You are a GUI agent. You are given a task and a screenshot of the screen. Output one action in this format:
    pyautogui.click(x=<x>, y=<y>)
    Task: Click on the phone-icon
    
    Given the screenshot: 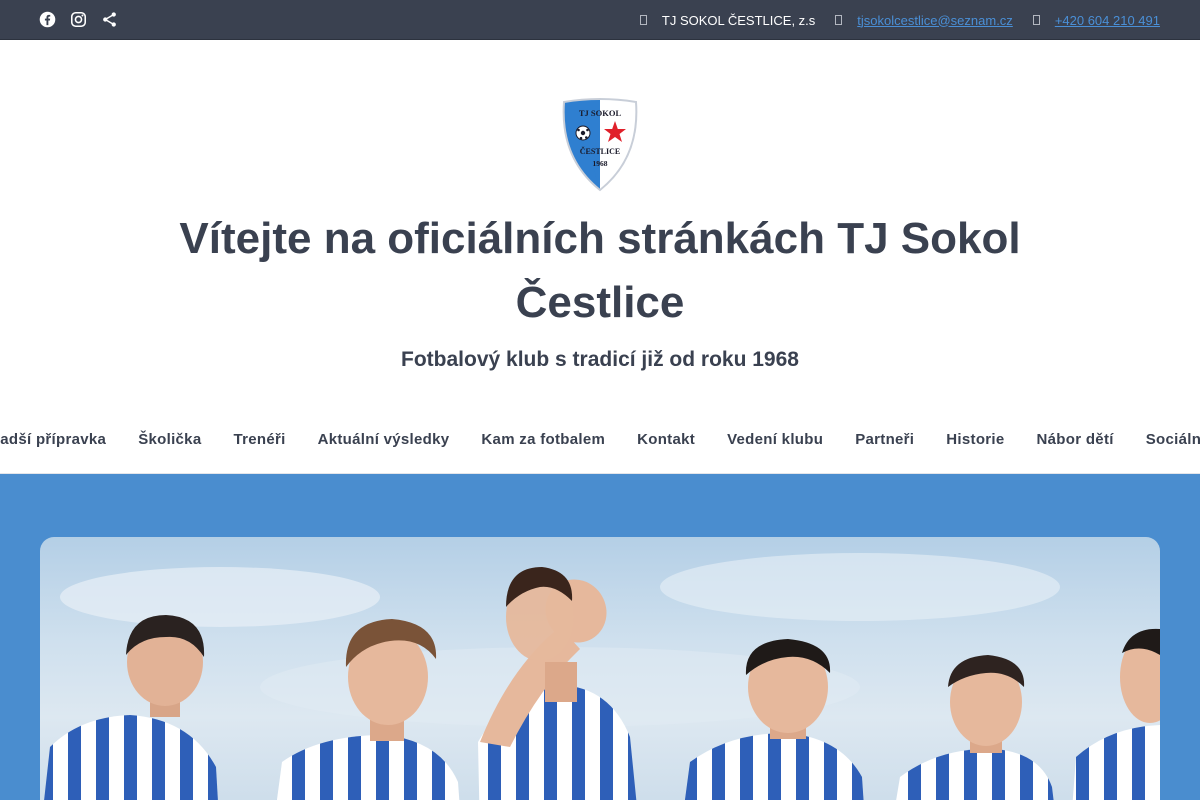 What is the action you would take?
    pyautogui.click(x=1036, y=20)
    